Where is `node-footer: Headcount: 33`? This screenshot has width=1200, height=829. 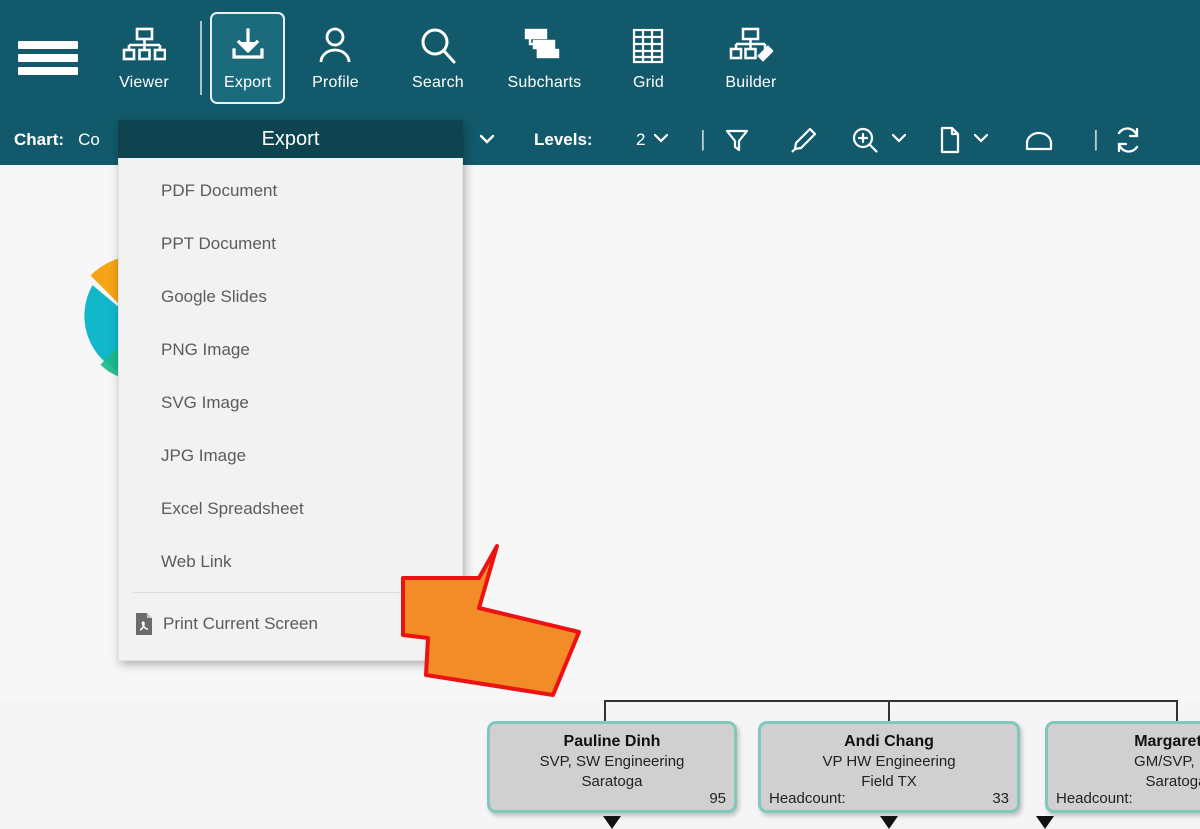 node-footer: Headcount: 33 is located at coordinates (889, 798).